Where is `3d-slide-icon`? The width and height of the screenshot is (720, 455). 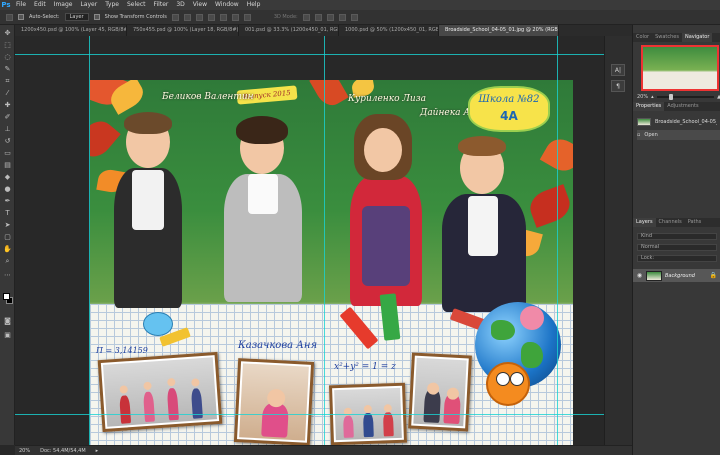 3d-slide-icon is located at coordinates (342, 17).